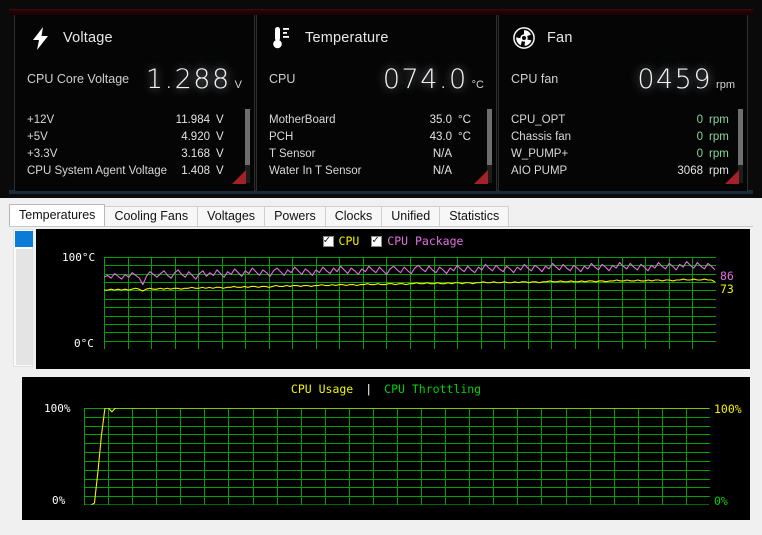 Image resolution: width=762 pixels, height=535 pixels. I want to click on voltage-row: +12V 11.984 V, so click(133, 119).